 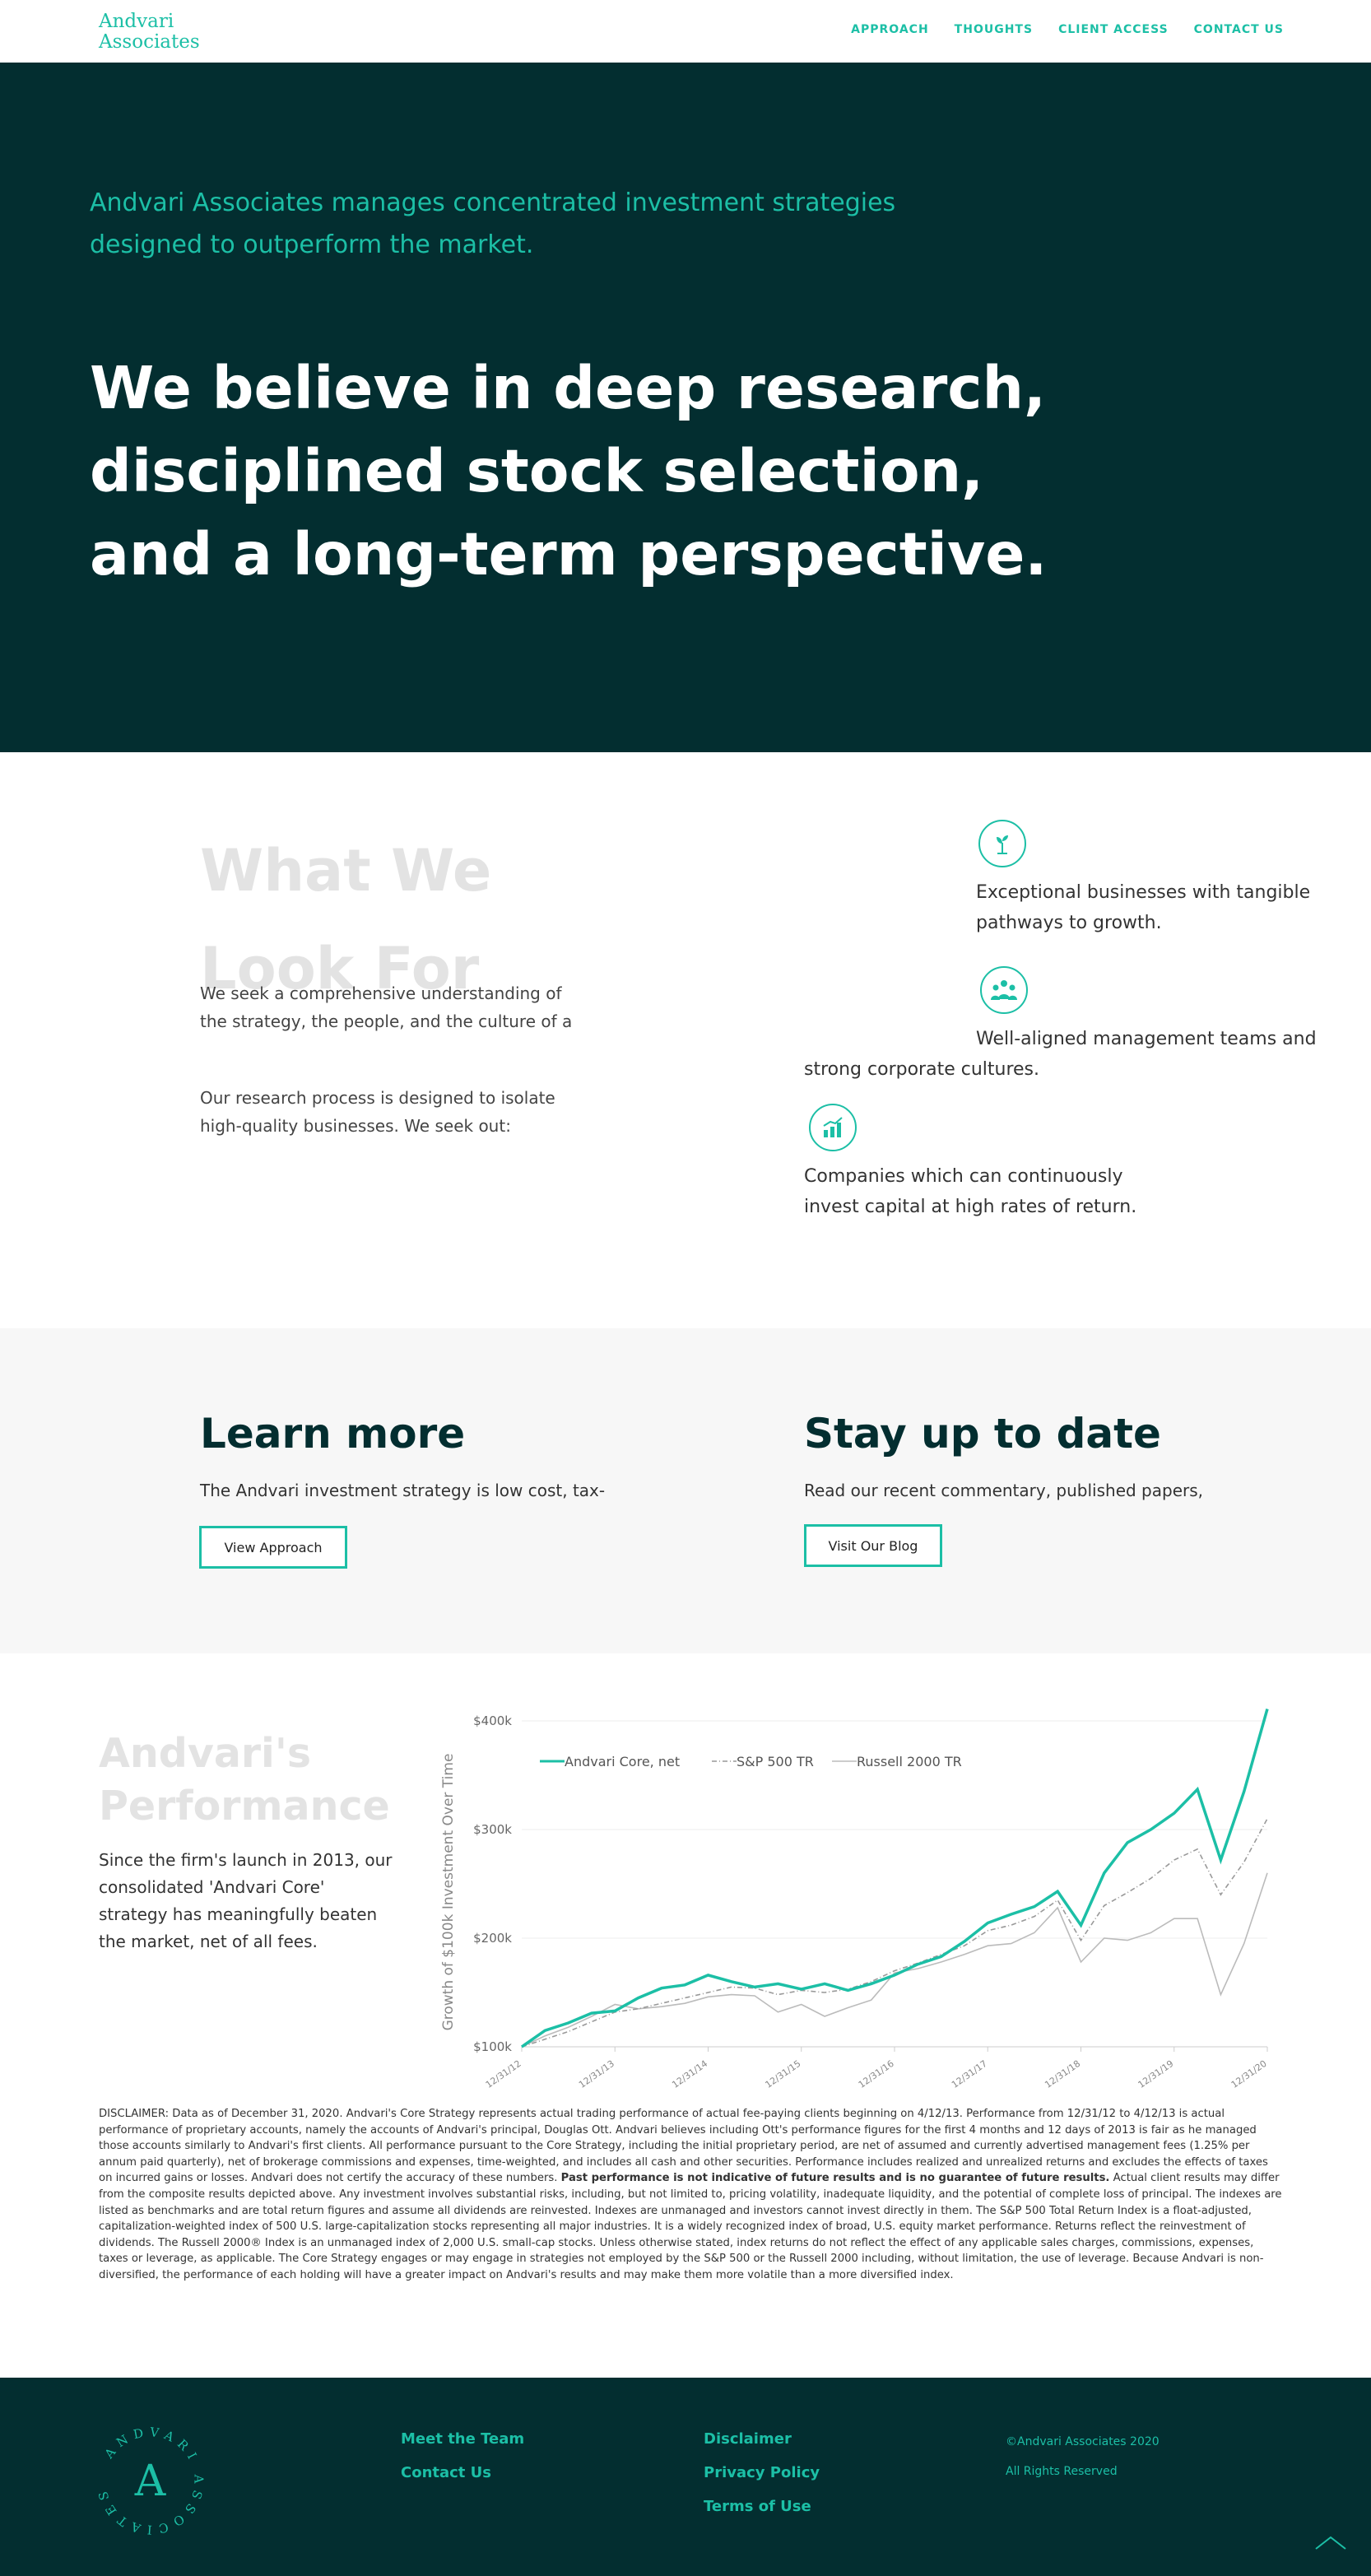 What do you see at coordinates (775, 1762) in the screenshot?
I see `legend-label: S&P 500 TR` at bounding box center [775, 1762].